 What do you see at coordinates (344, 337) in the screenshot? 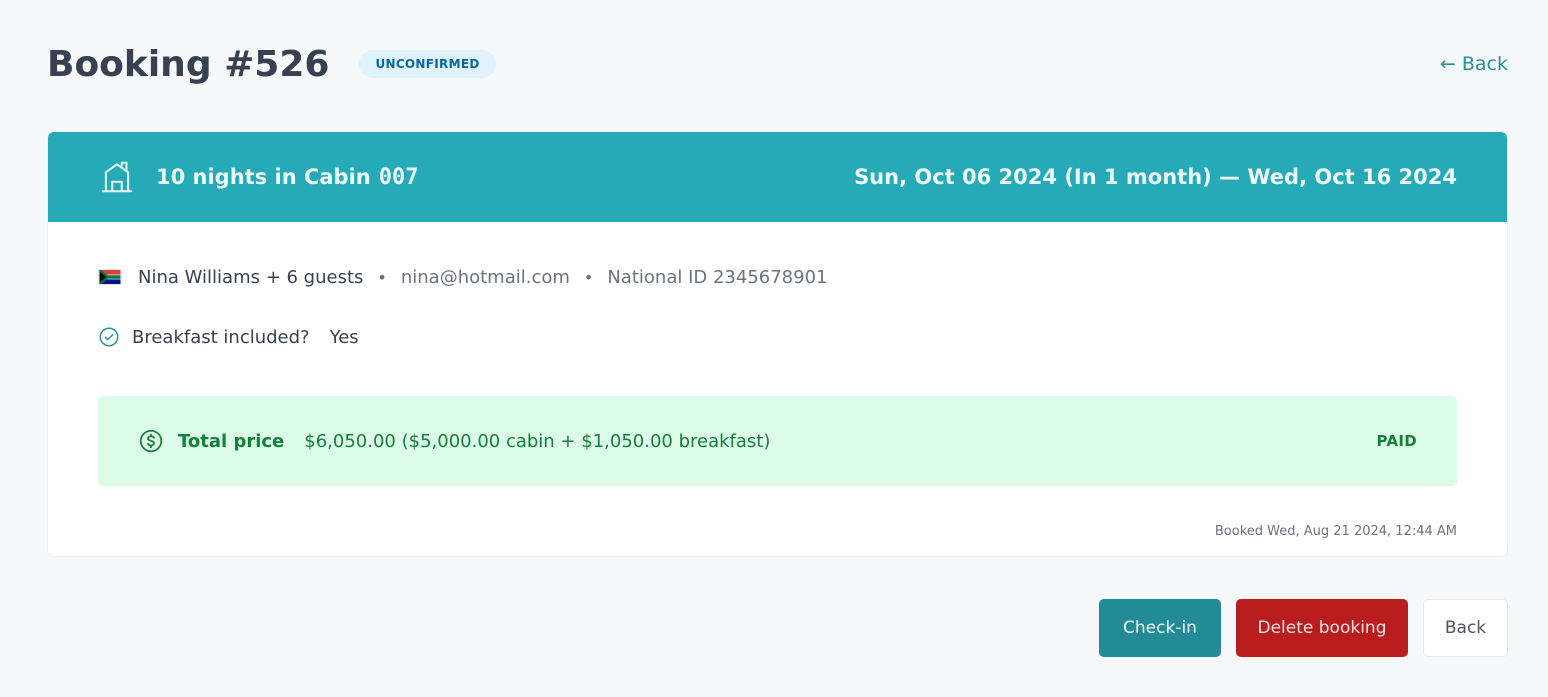
I see `breakfast-value: Yes` at bounding box center [344, 337].